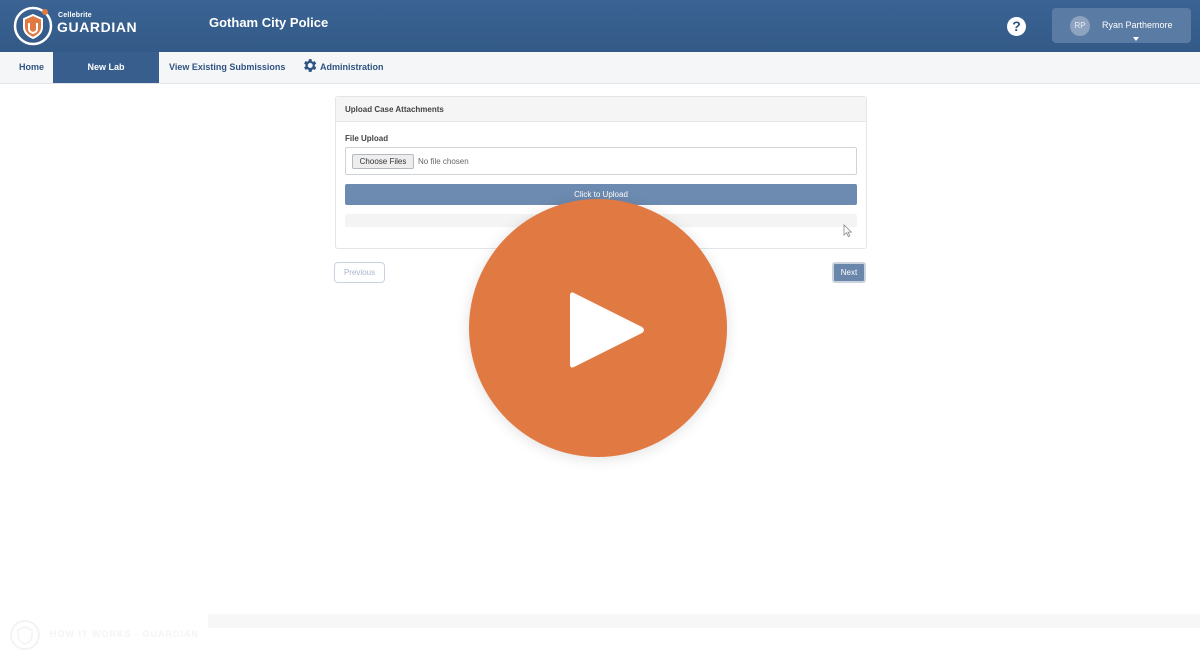  Describe the element at coordinates (607, 330) in the screenshot. I see `play-icon` at that location.